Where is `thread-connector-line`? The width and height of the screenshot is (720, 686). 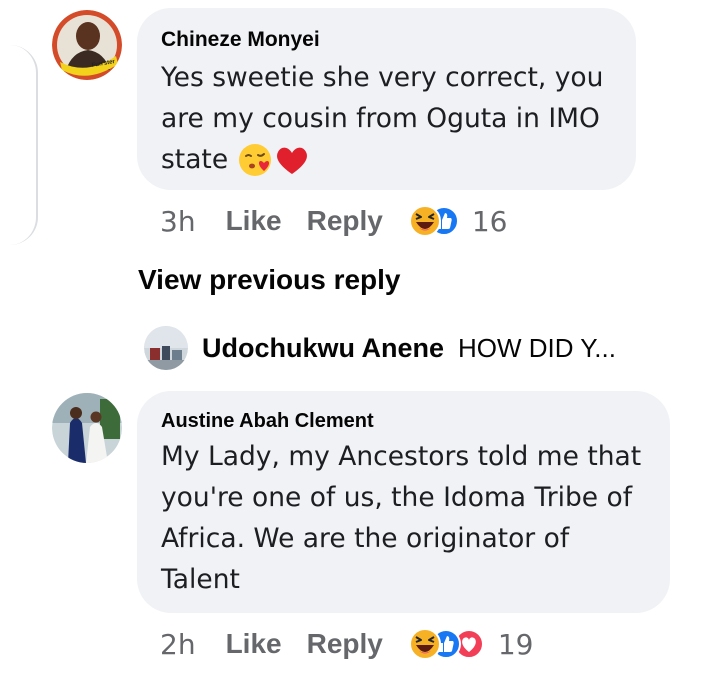 thread-connector-line is located at coordinates (24, 145).